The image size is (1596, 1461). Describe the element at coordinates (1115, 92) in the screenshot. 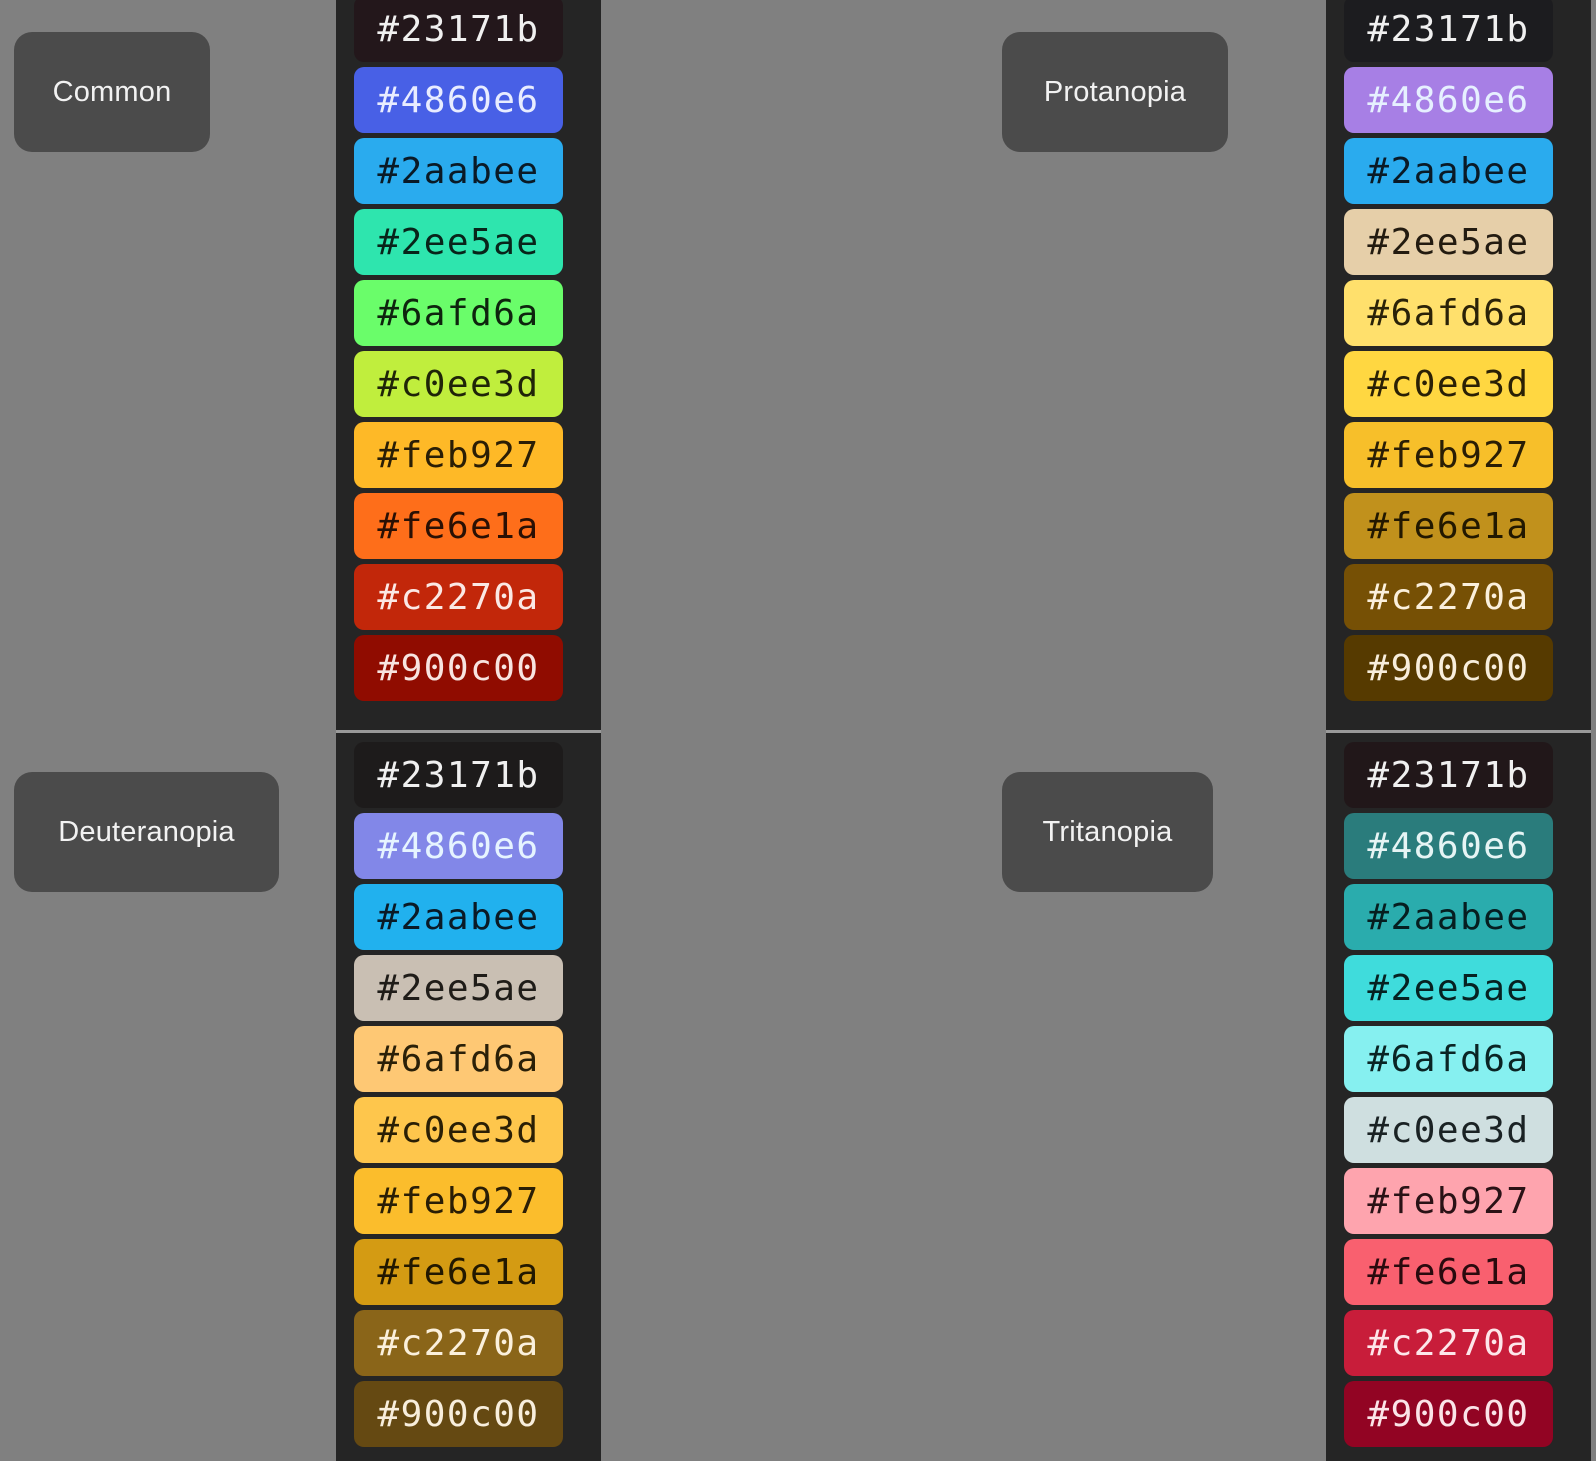

I see `palette-label-protanopia: Protanopia` at that location.